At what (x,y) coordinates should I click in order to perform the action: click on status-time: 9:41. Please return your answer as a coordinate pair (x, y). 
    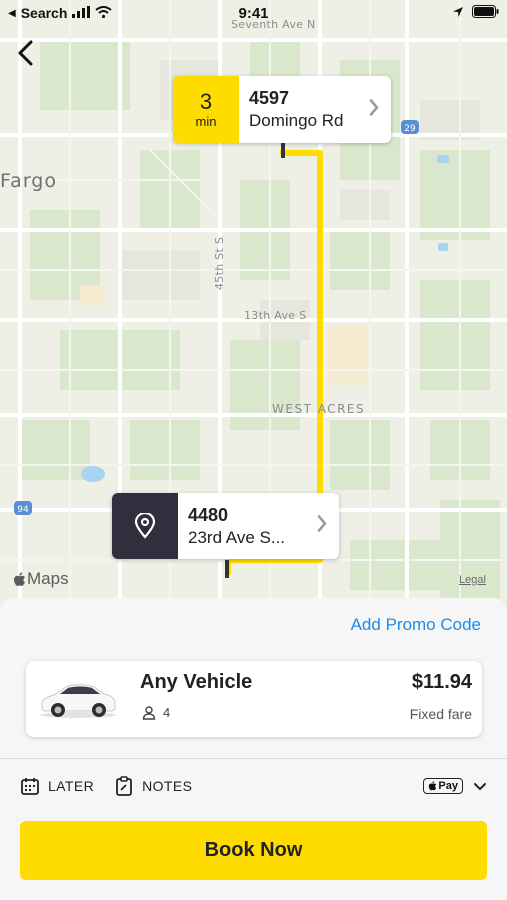
    Looking at the image, I should click on (253, 13).